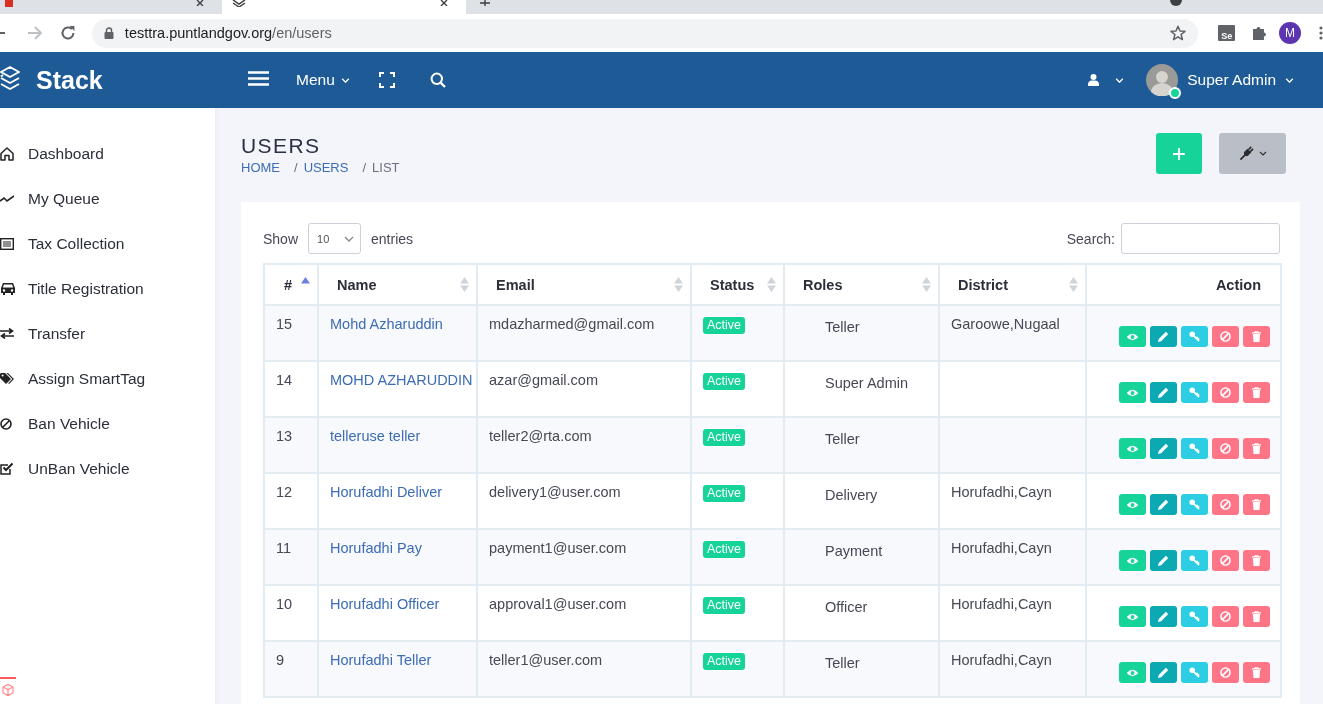 This screenshot has height=704, width=1323. What do you see at coordinates (1290, 33) in the screenshot?
I see `profile-button: M` at bounding box center [1290, 33].